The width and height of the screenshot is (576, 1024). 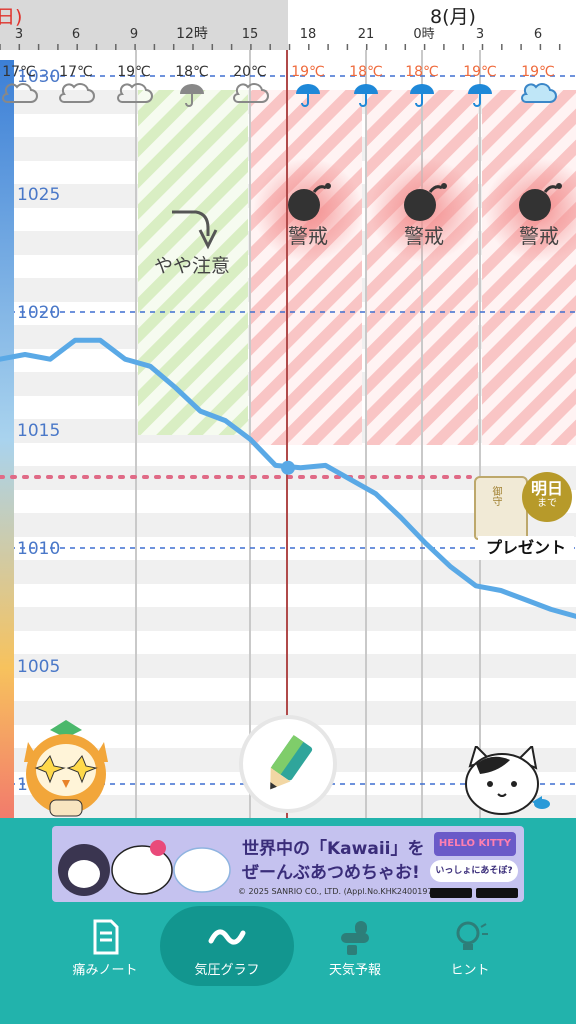 I want to click on deadline-line1: 明日, so click(x=546, y=488).